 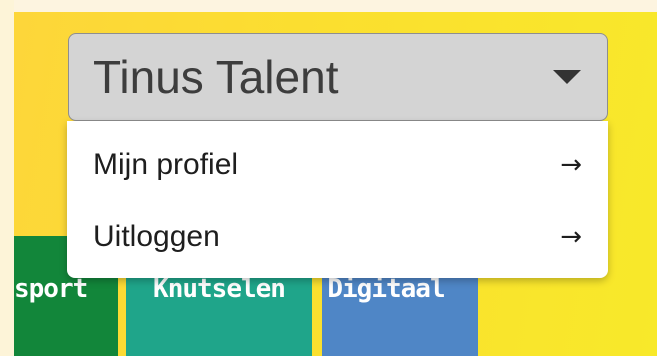 What do you see at coordinates (156, 236) in the screenshot?
I see `menu-item-label: Uitloggen` at bounding box center [156, 236].